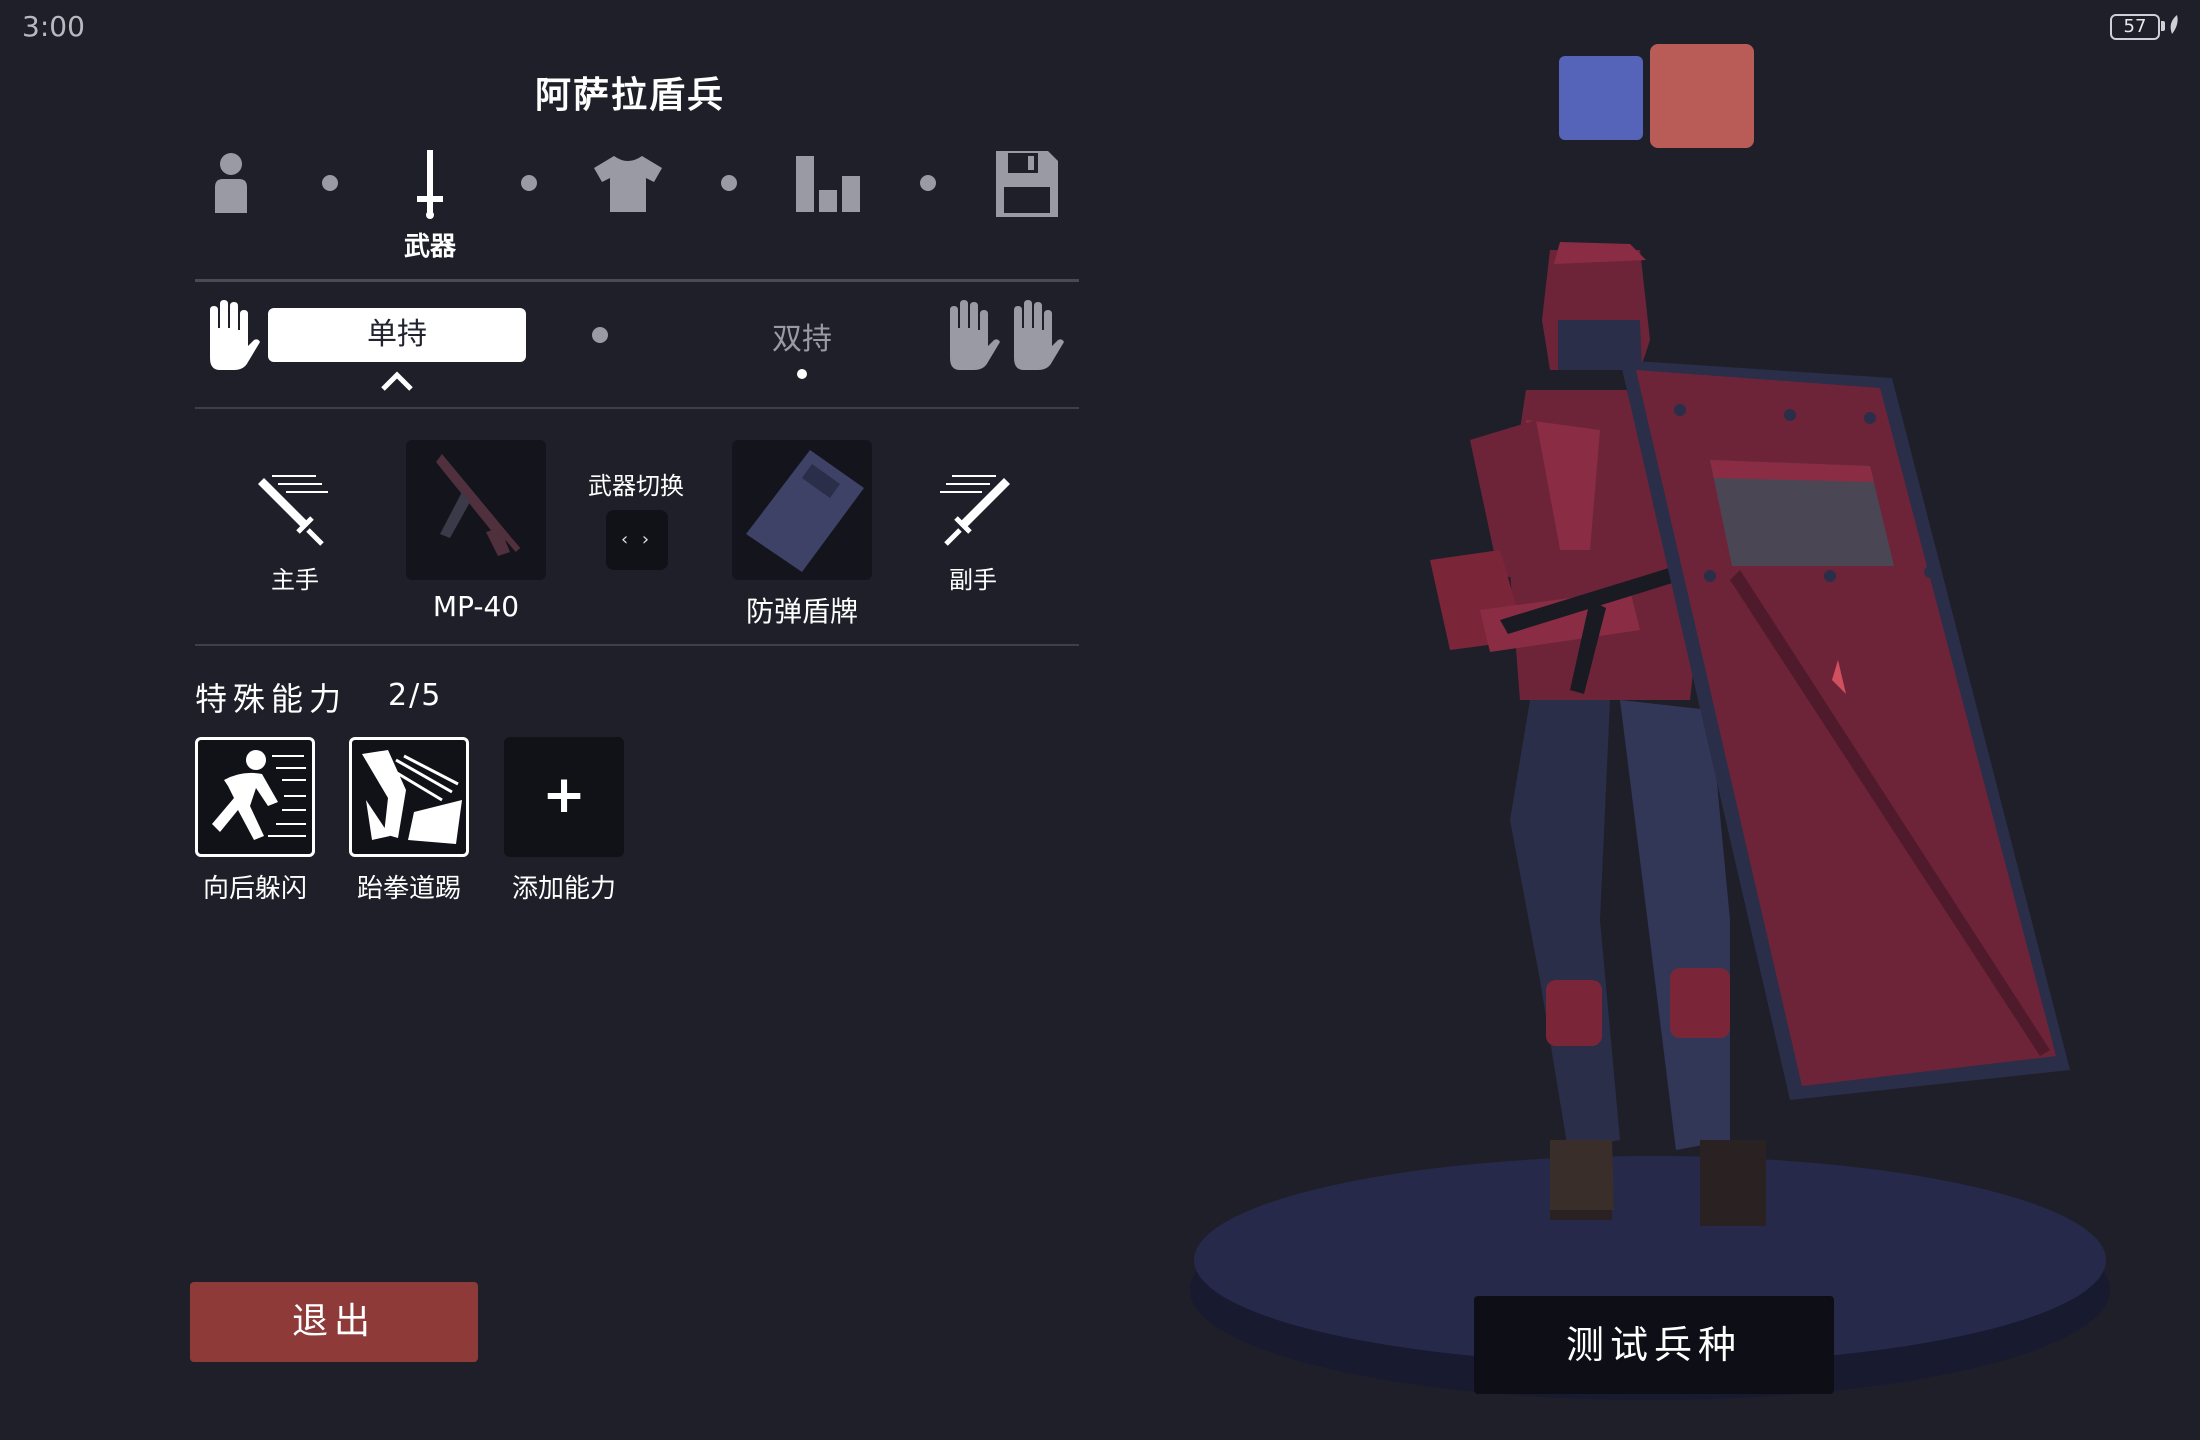  I want to click on ability-backstep-dodge, so click(255, 797).